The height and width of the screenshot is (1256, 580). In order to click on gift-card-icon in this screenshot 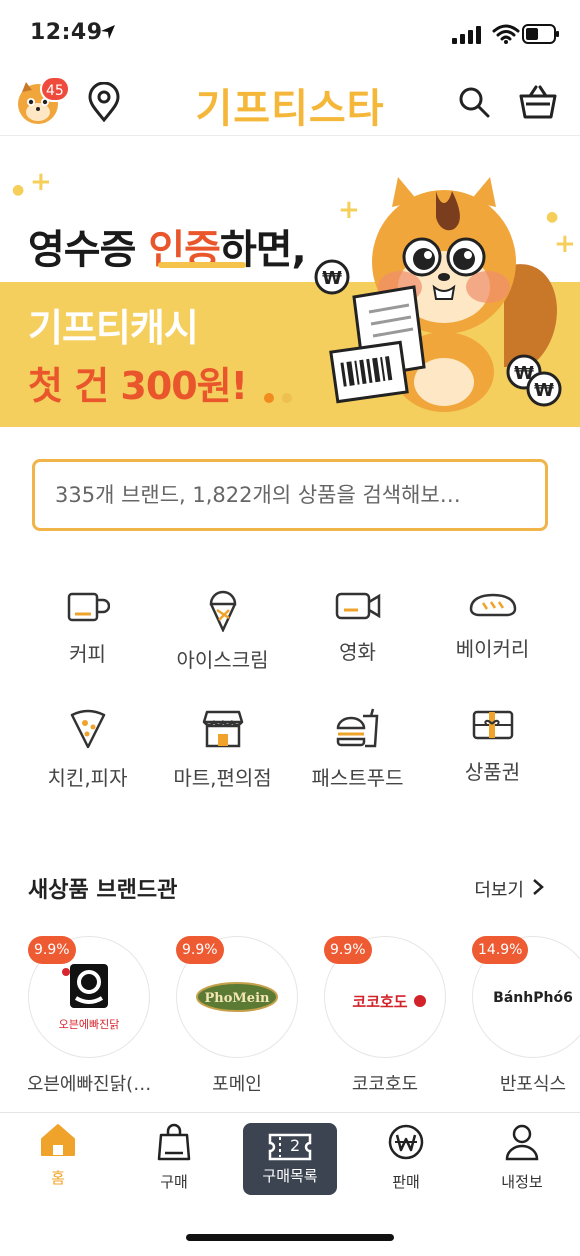, I will do `click(493, 725)`.